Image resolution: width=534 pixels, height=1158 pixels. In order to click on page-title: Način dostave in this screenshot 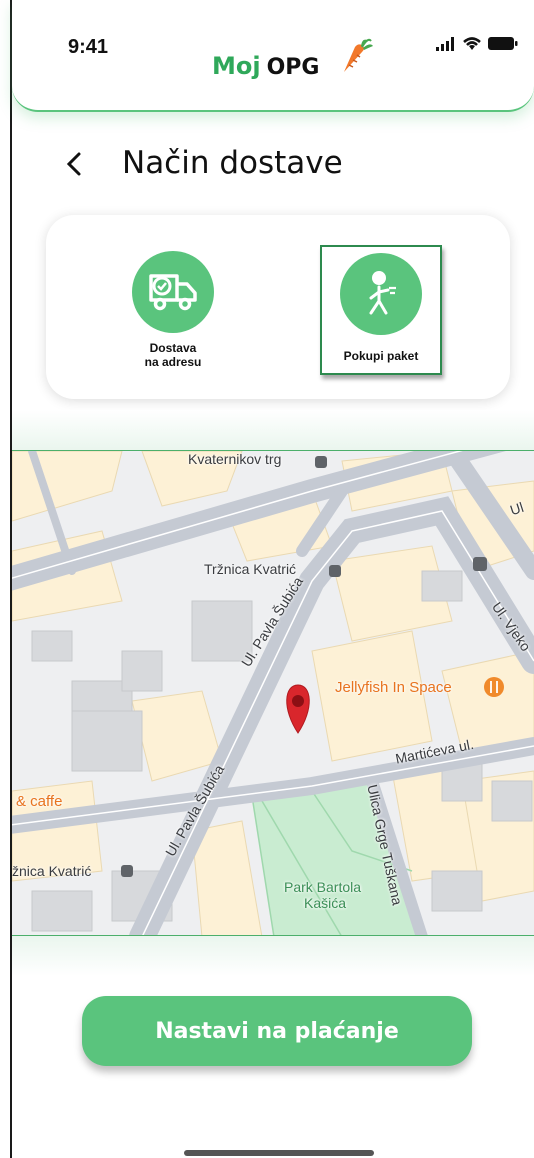, I will do `click(232, 163)`.